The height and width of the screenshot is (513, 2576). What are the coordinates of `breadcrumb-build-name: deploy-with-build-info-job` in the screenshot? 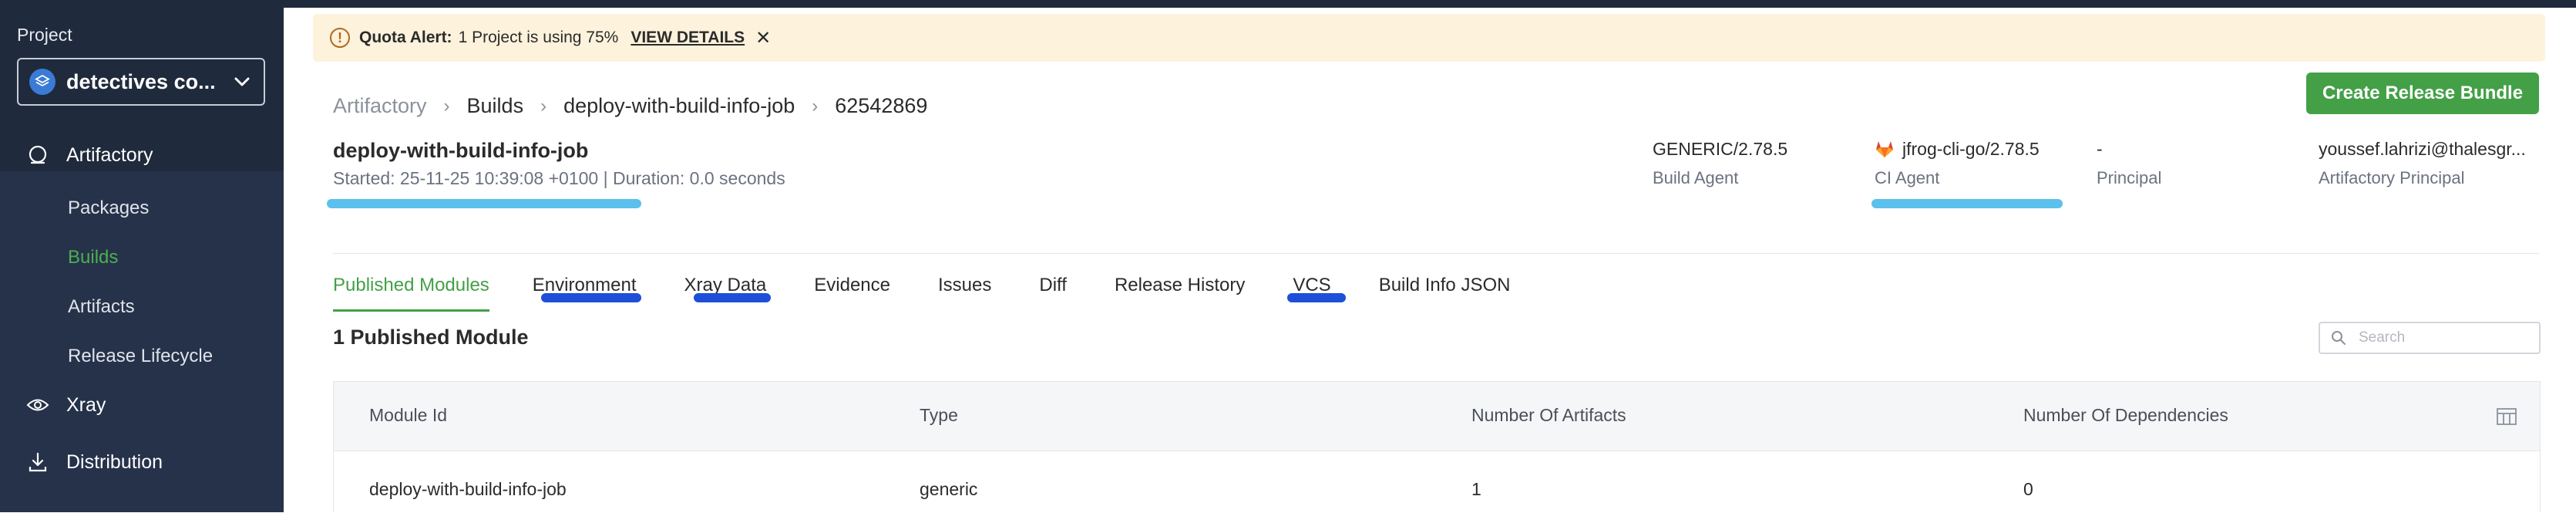 It's located at (679, 106).